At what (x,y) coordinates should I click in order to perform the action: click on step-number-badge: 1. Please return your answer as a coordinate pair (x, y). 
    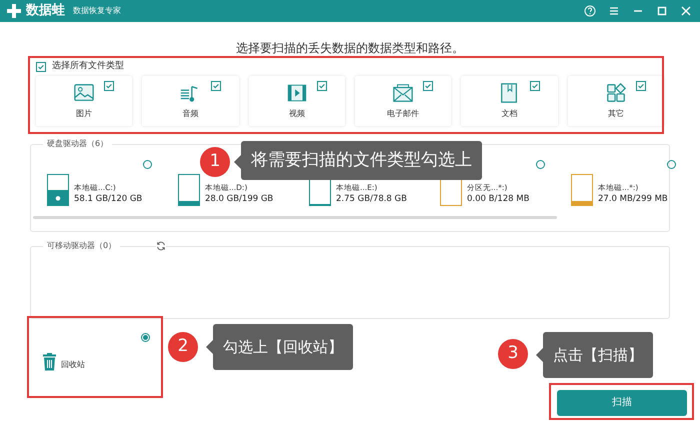
    Looking at the image, I should click on (215, 162).